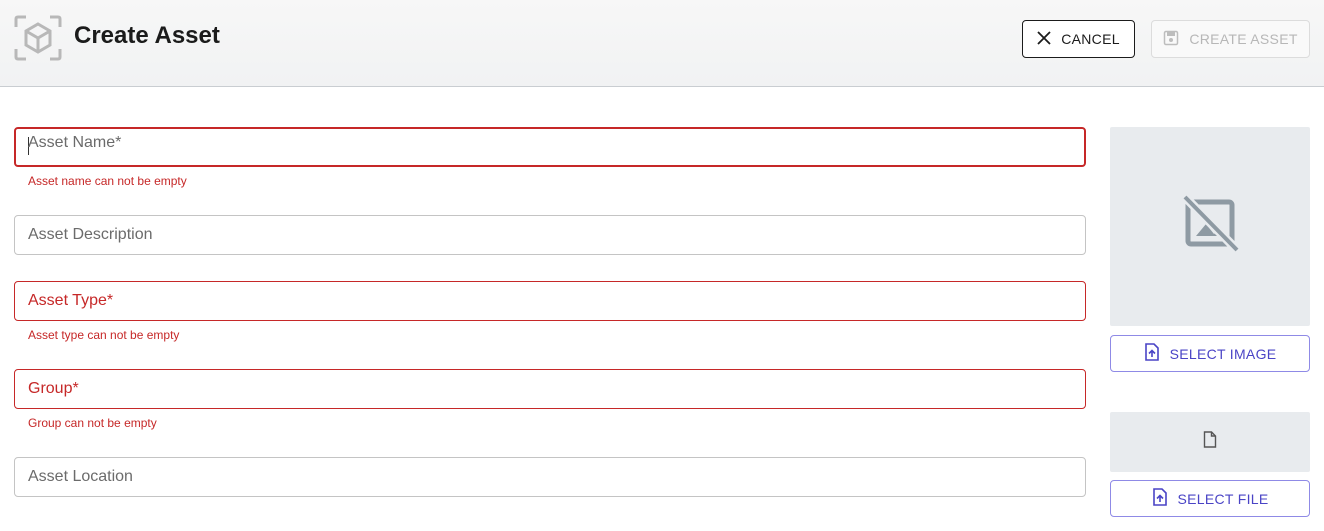 The height and width of the screenshot is (531, 1324). I want to click on asset-type-error: Asset type can not be empty, so click(104, 335).